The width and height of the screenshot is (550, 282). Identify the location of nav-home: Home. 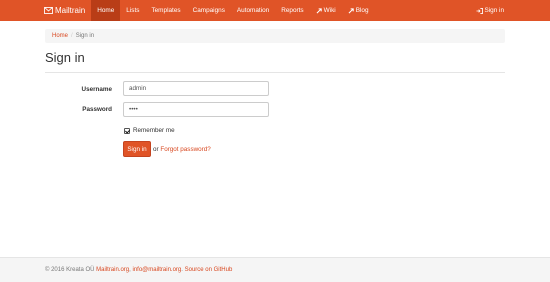
(106, 10).